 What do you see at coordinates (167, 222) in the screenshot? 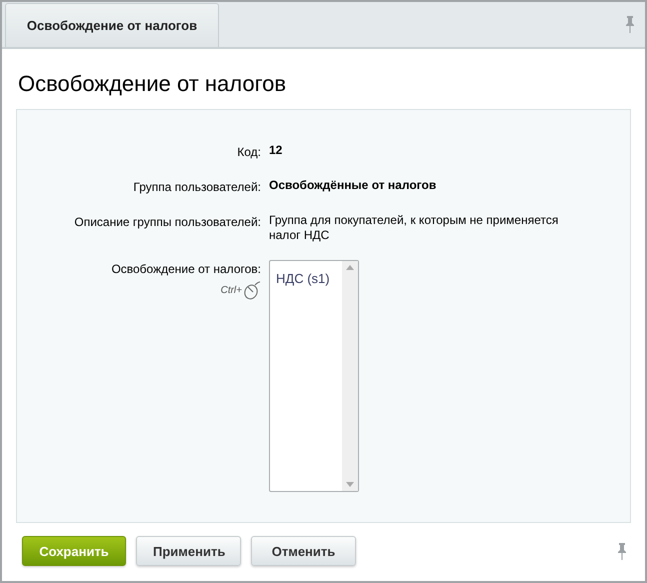
I see `field-label: Описание группы пользователей:` at bounding box center [167, 222].